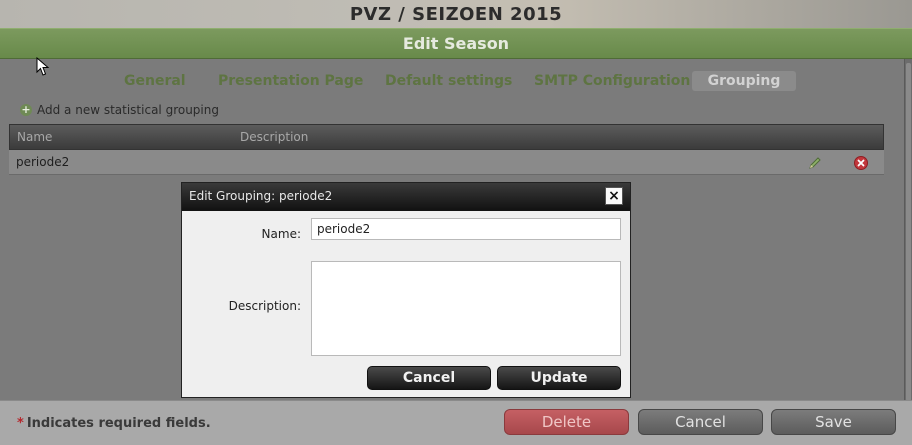 The image size is (912, 445). What do you see at coordinates (566, 422) in the screenshot?
I see `delete-button: Delete` at bounding box center [566, 422].